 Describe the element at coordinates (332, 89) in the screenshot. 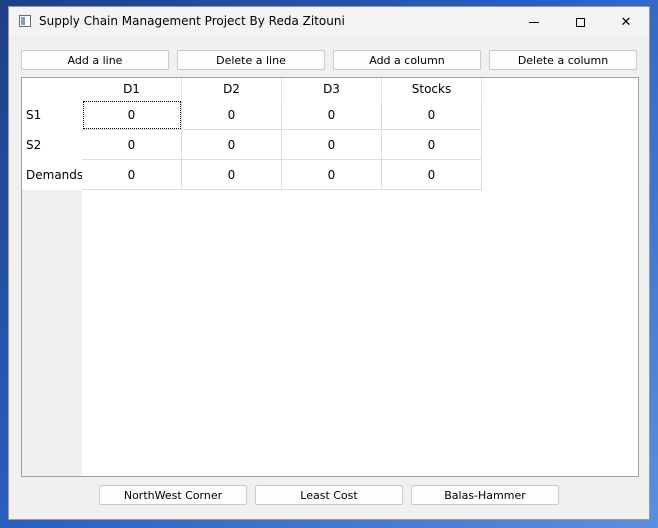

I see `column-header-d3: D3` at that location.